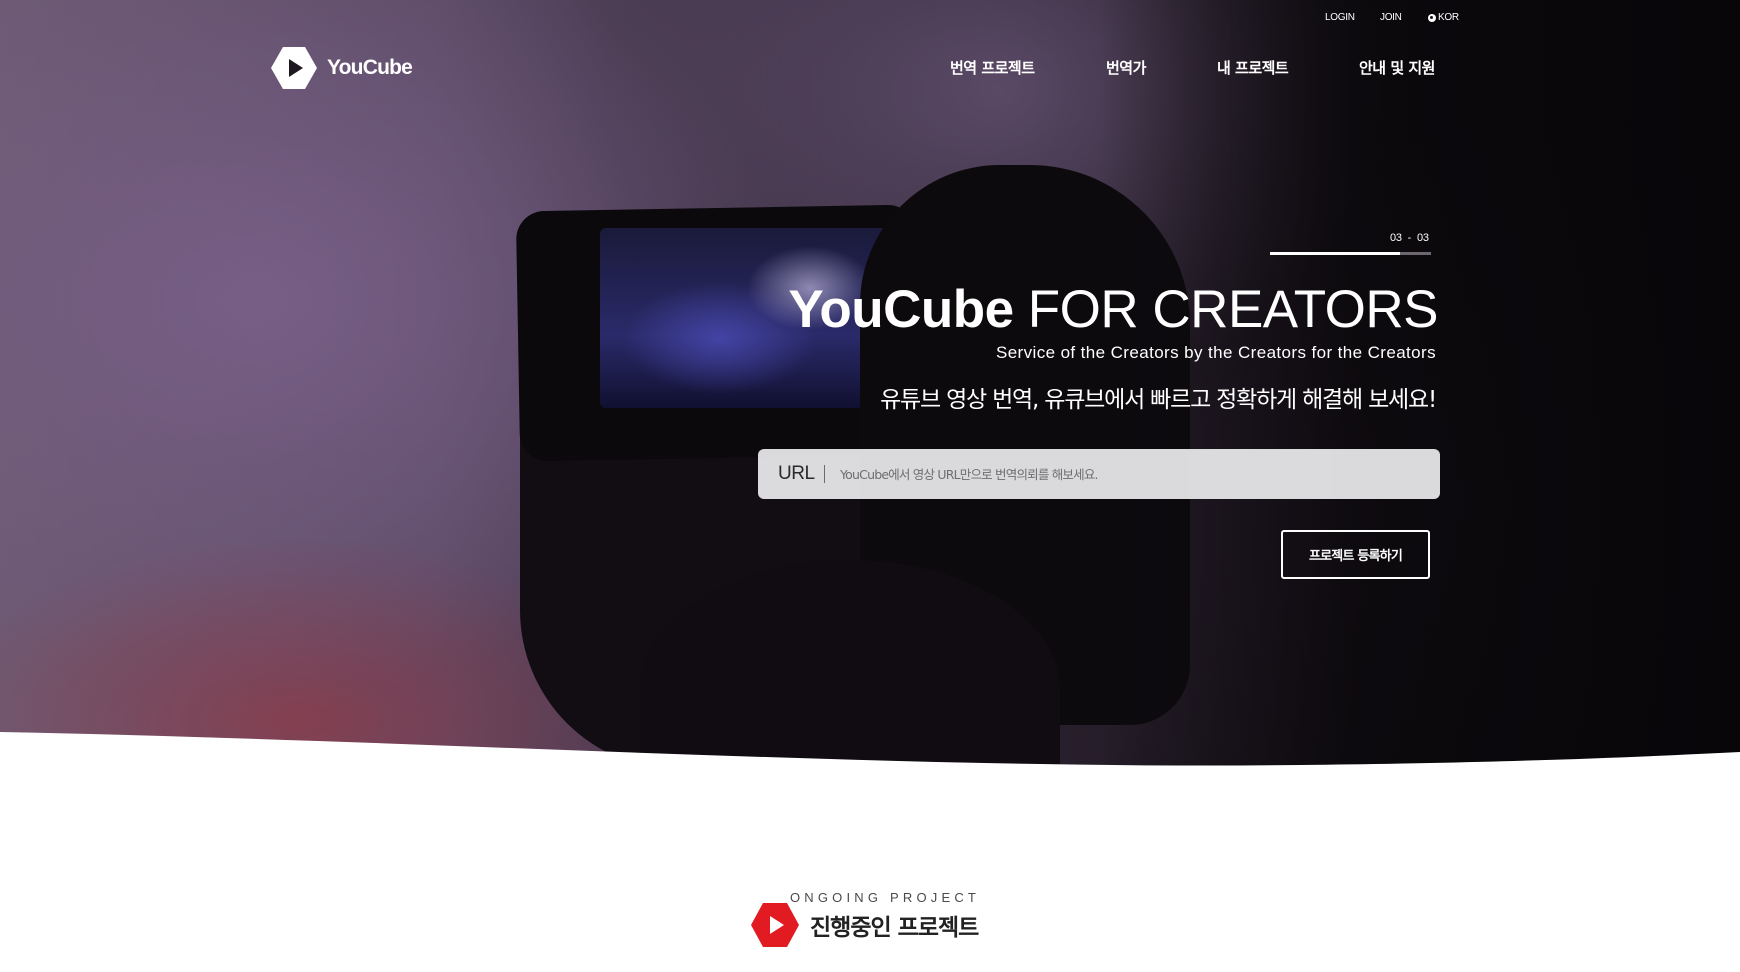  I want to click on slide-counter: 03-03, so click(1409, 238).